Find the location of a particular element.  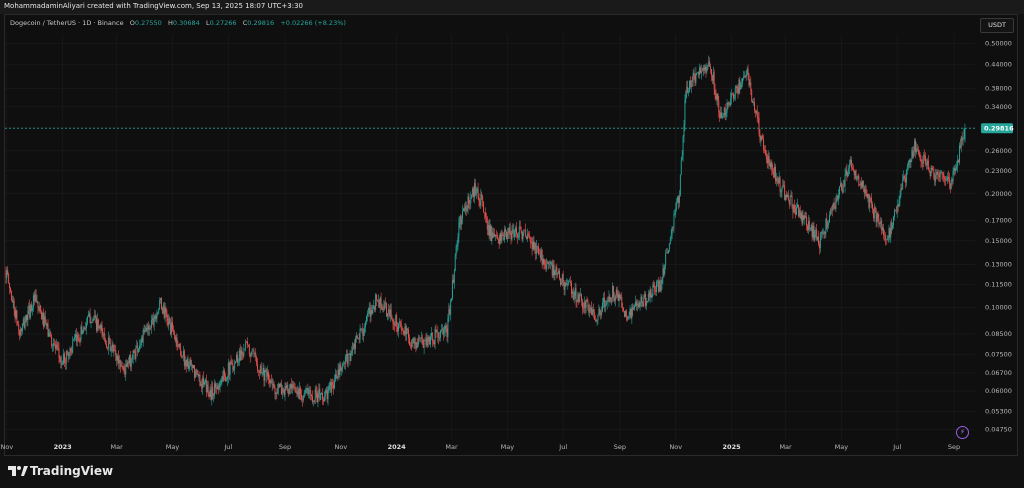

lightning-icon: ⚡ is located at coordinates (962, 432).